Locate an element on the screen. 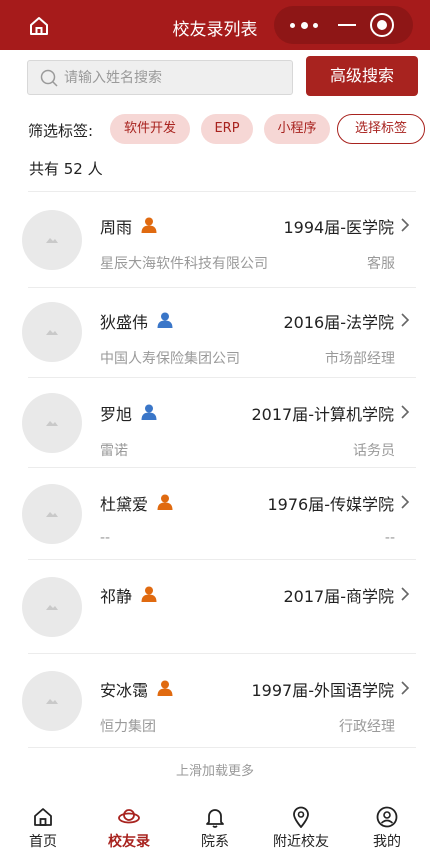  alumni-job: 市场部经理 is located at coordinates (360, 359).